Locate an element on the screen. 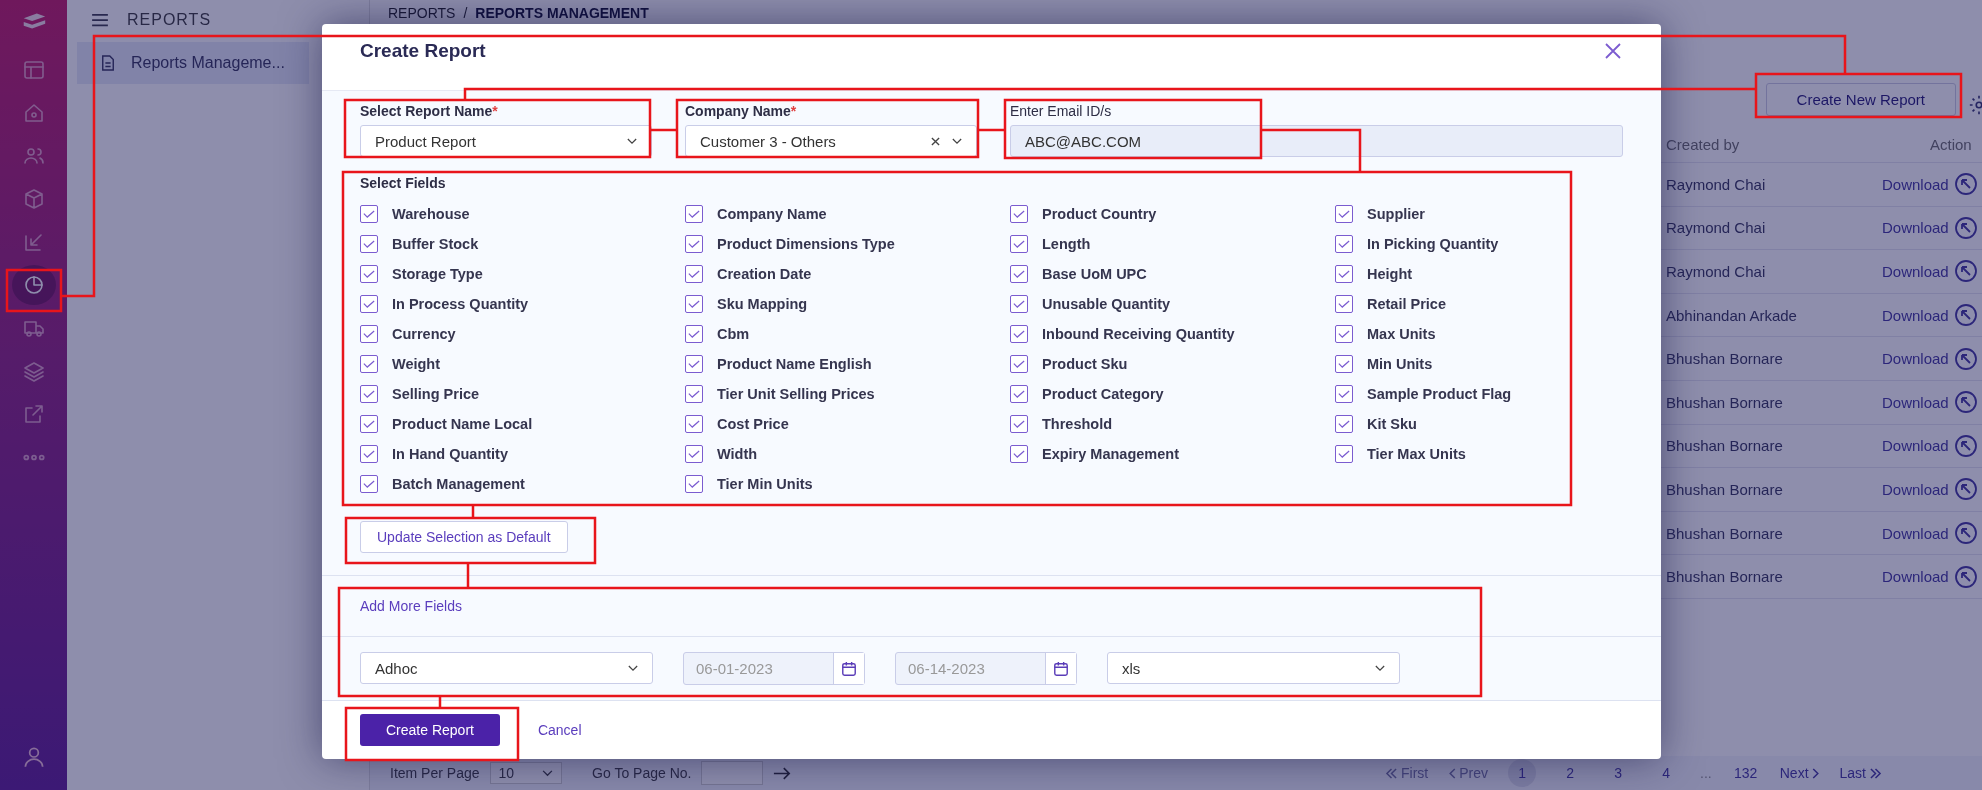 Image resolution: width=1982 pixels, height=790 pixels. previous-page-link: Prev is located at coordinates (1468, 773).